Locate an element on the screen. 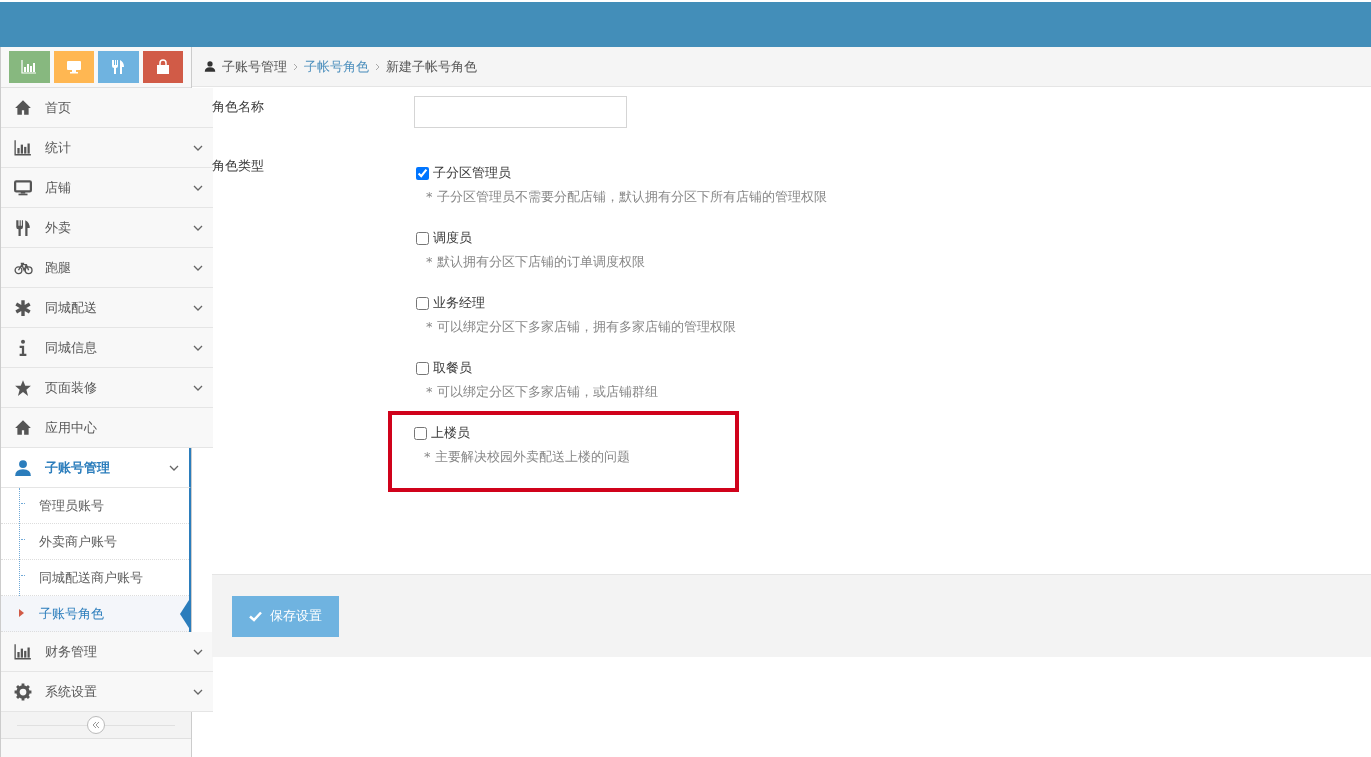  checkbox-label: 调度员 is located at coordinates (452, 238).